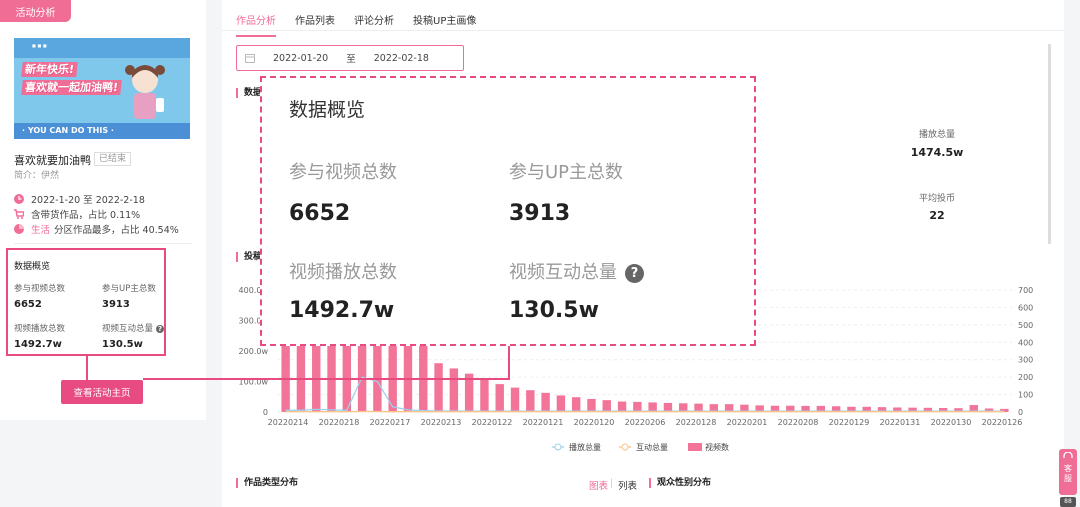 The width and height of the screenshot is (1080, 507). Describe the element at coordinates (695, 447) in the screenshot. I see `legend-bar-icon` at that location.